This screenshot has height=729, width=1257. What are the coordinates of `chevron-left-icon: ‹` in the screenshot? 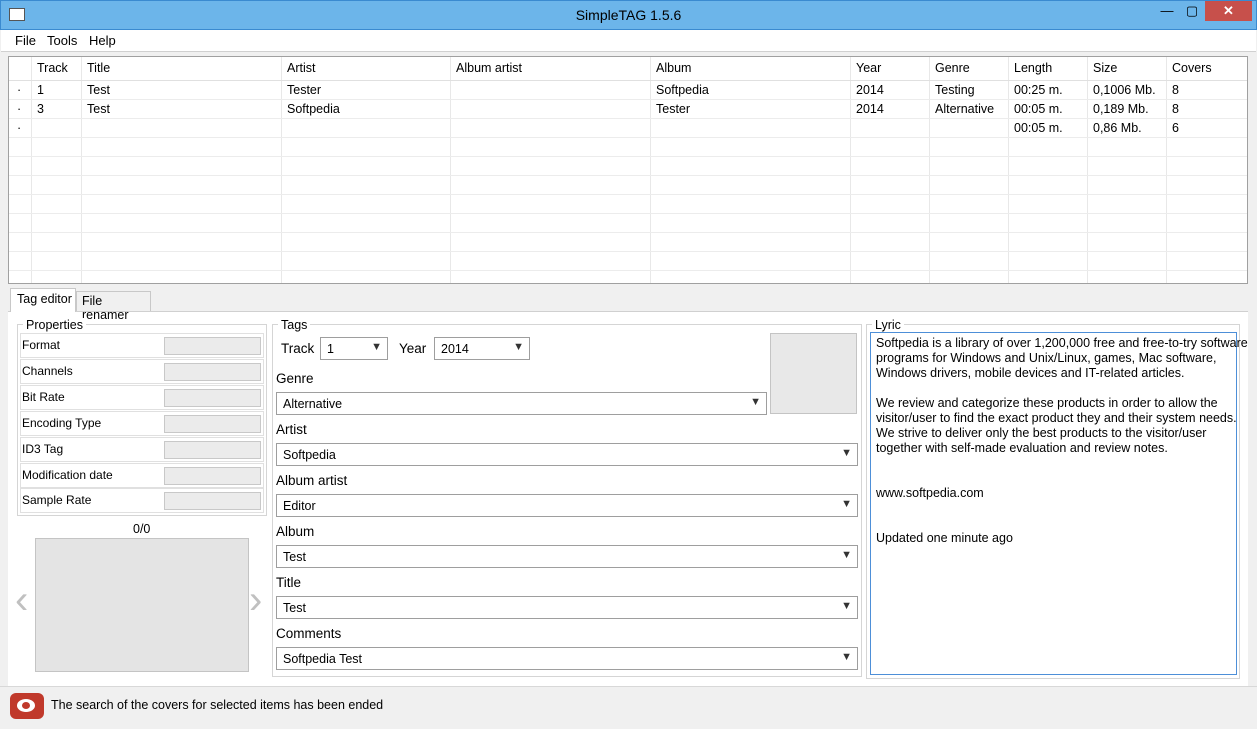 It's located at (21, 600).